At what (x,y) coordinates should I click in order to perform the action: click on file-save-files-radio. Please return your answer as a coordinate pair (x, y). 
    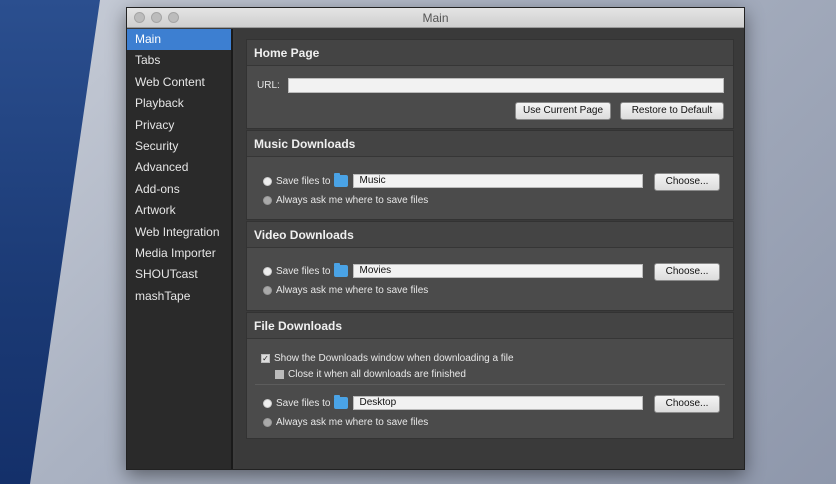
    Looking at the image, I should click on (267, 403).